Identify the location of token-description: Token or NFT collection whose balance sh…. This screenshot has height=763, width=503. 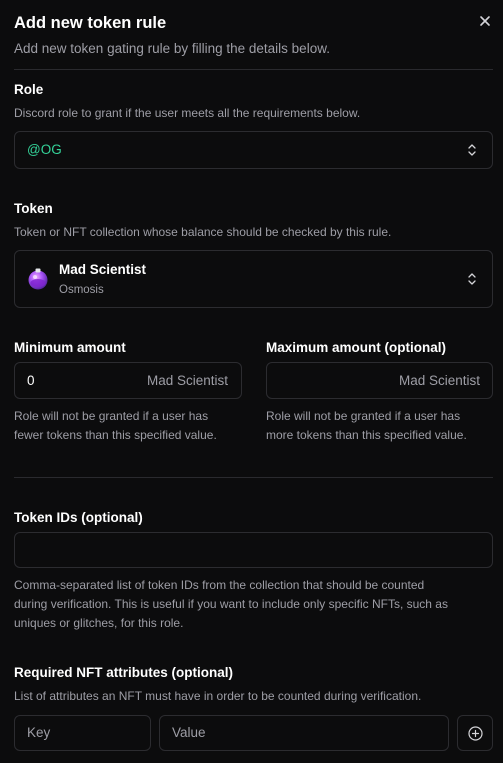
(203, 232).